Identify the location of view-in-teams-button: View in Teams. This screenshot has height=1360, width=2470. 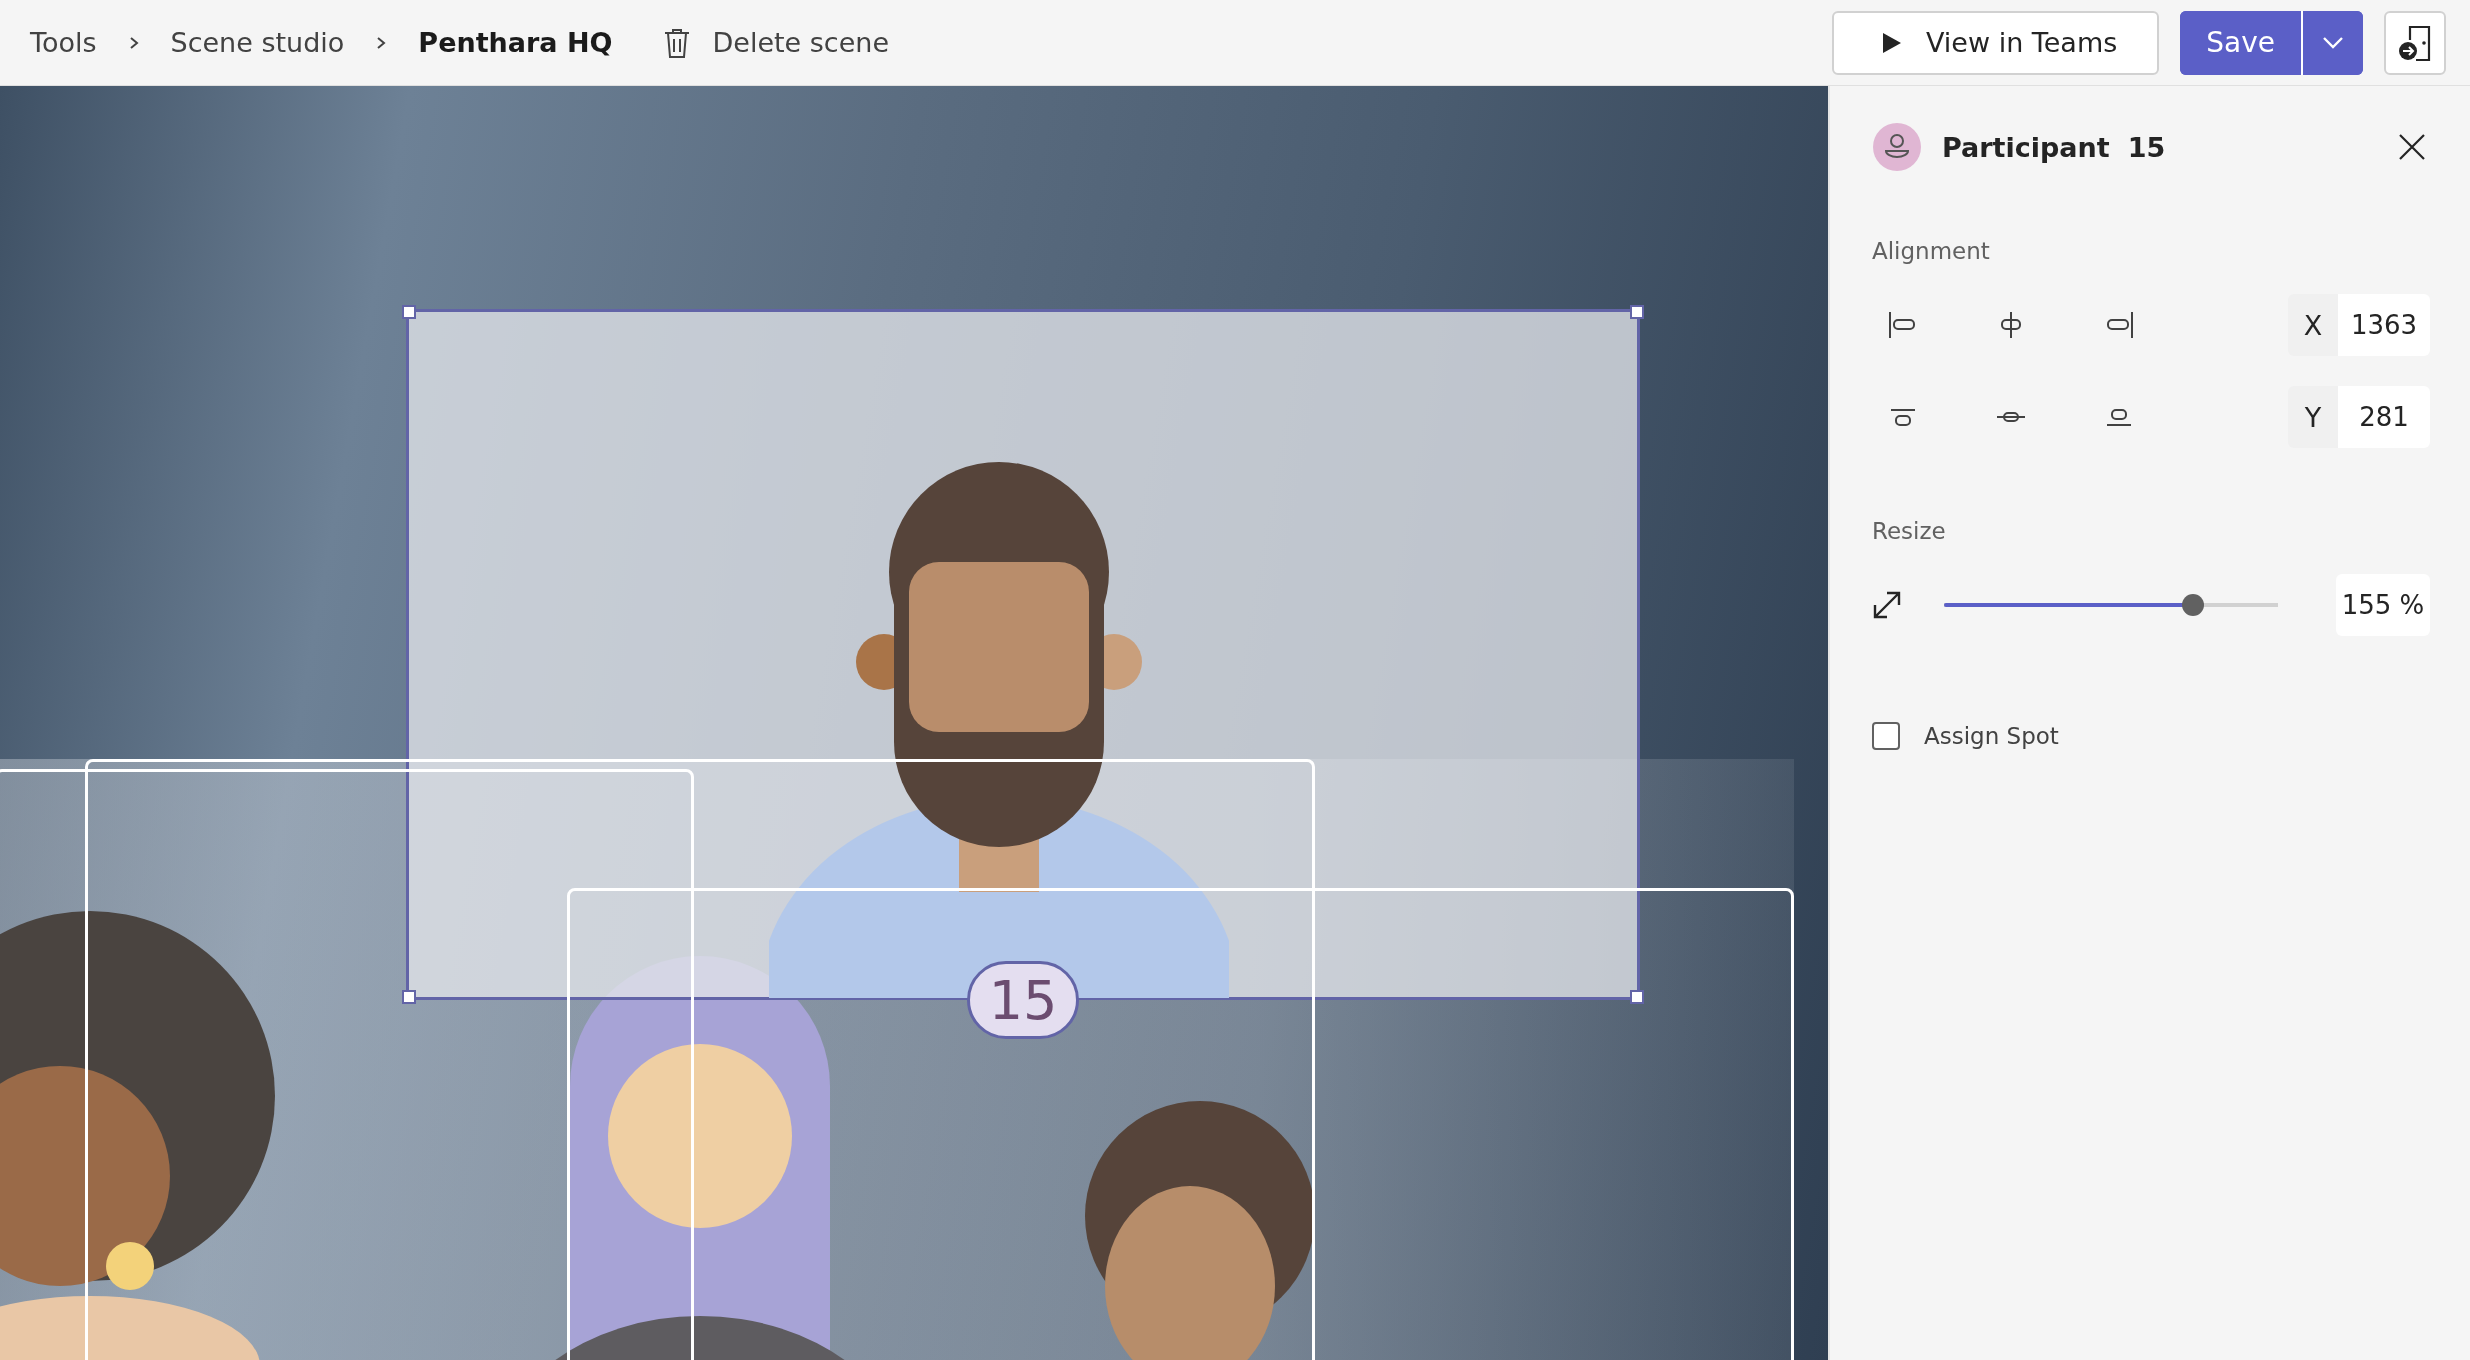
(1996, 42).